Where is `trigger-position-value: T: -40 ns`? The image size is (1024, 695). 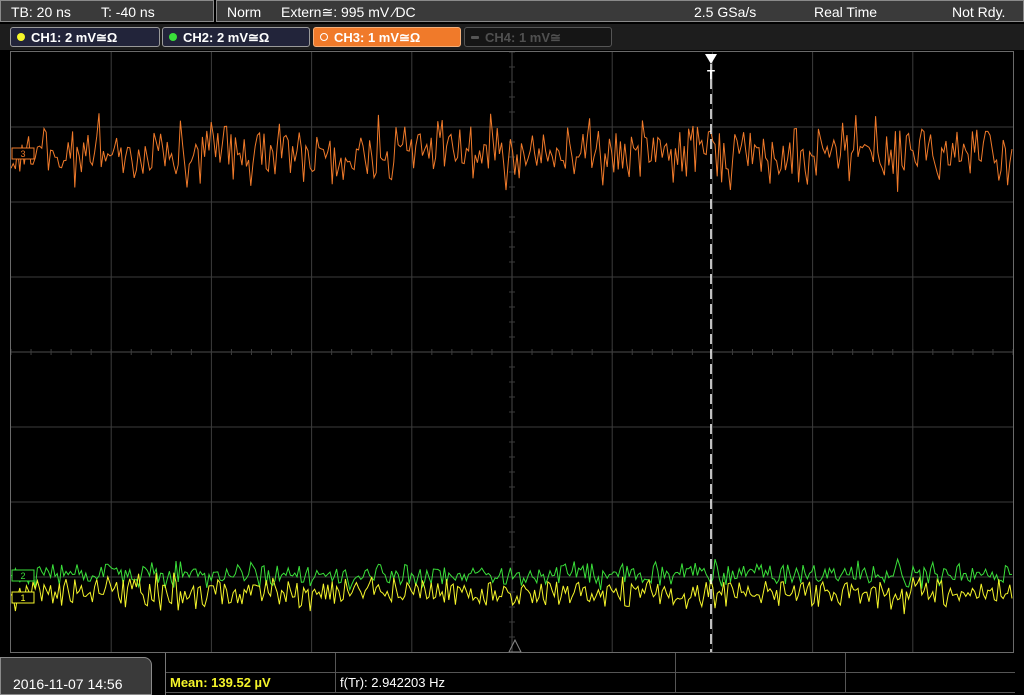
trigger-position-value: T: -40 ns is located at coordinates (128, 12).